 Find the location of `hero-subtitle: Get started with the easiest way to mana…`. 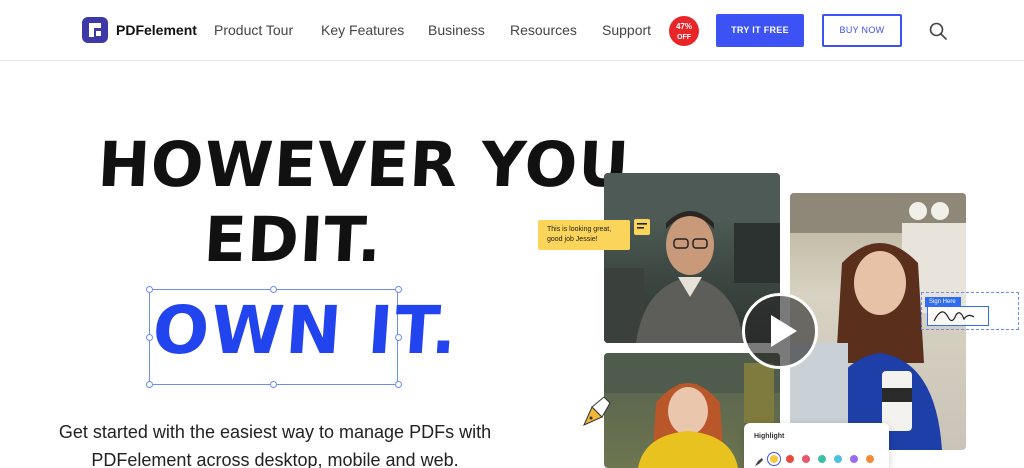

hero-subtitle: Get started with the easiest way to mana… is located at coordinates (275, 445).